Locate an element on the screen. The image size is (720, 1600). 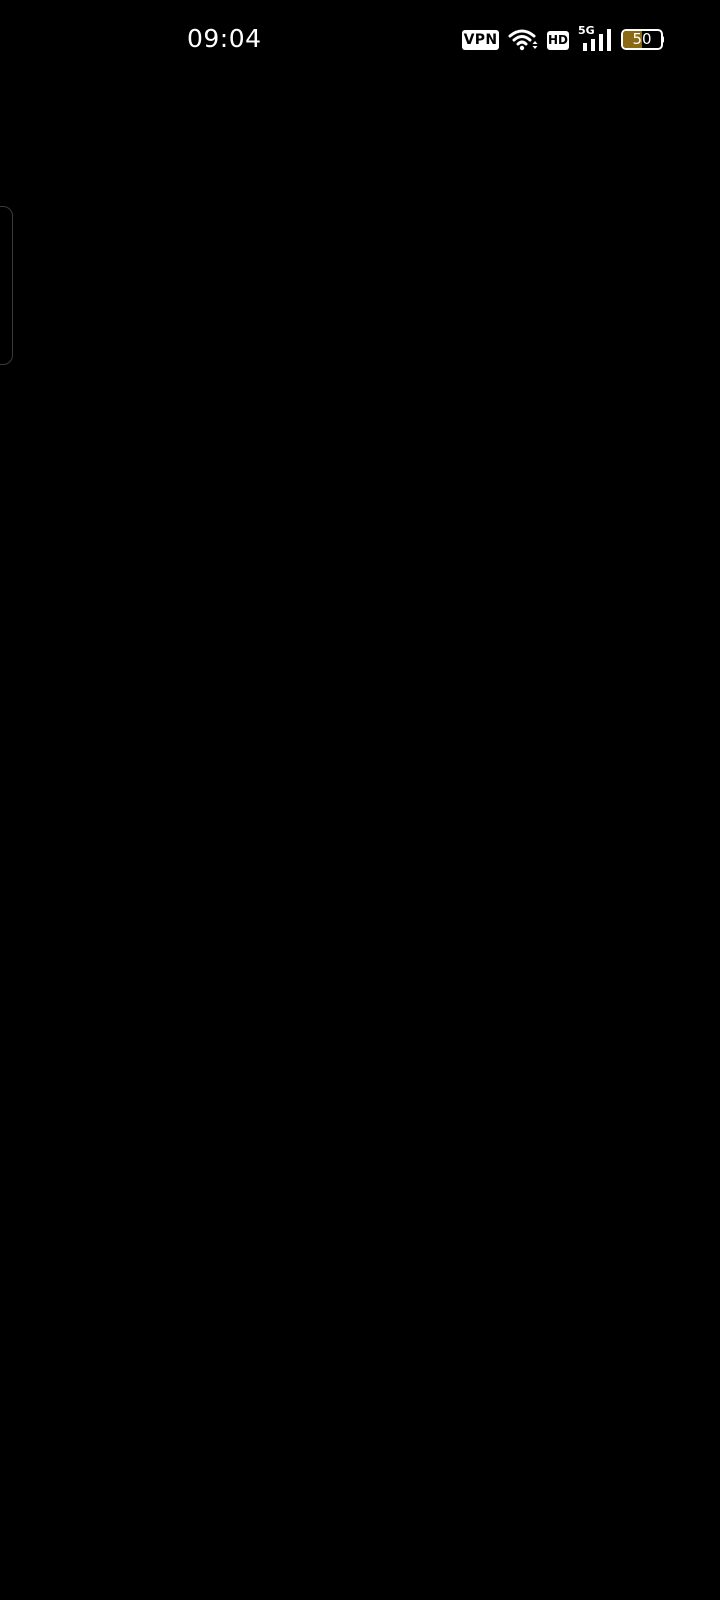
battery-level: 50 is located at coordinates (642, 39).